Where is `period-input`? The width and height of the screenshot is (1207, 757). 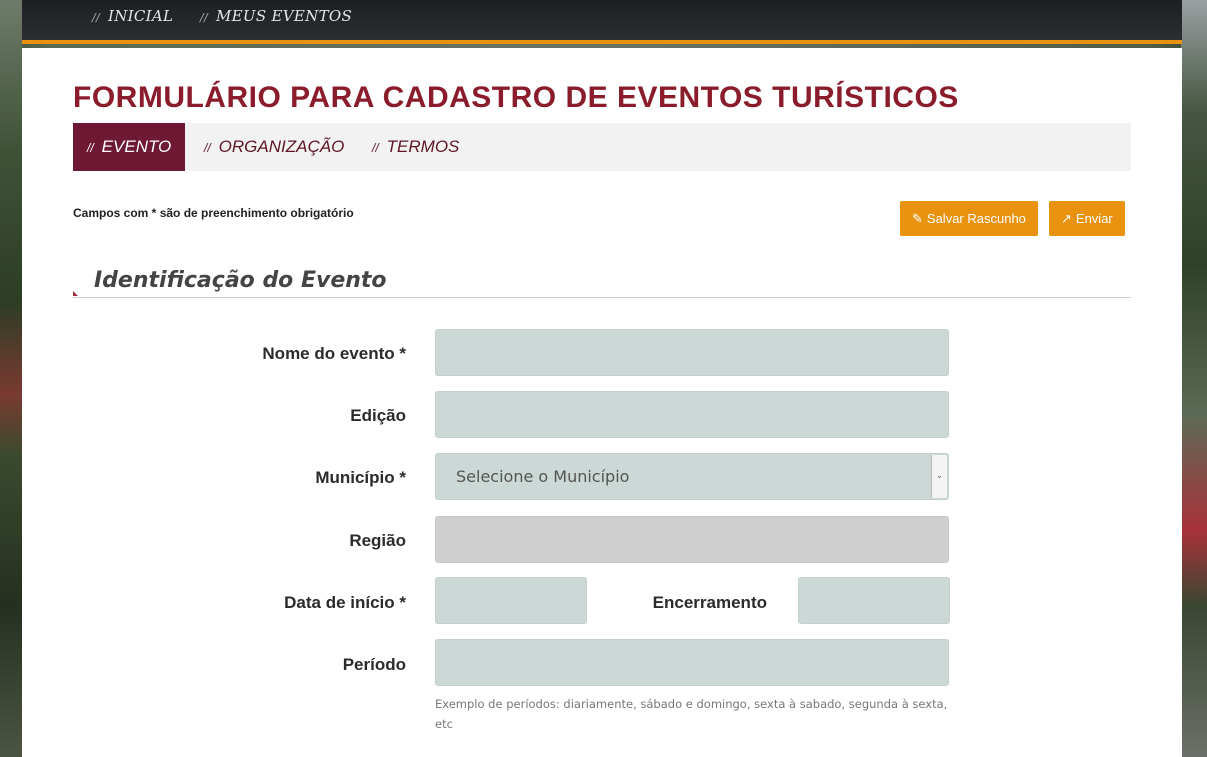
period-input is located at coordinates (692, 662).